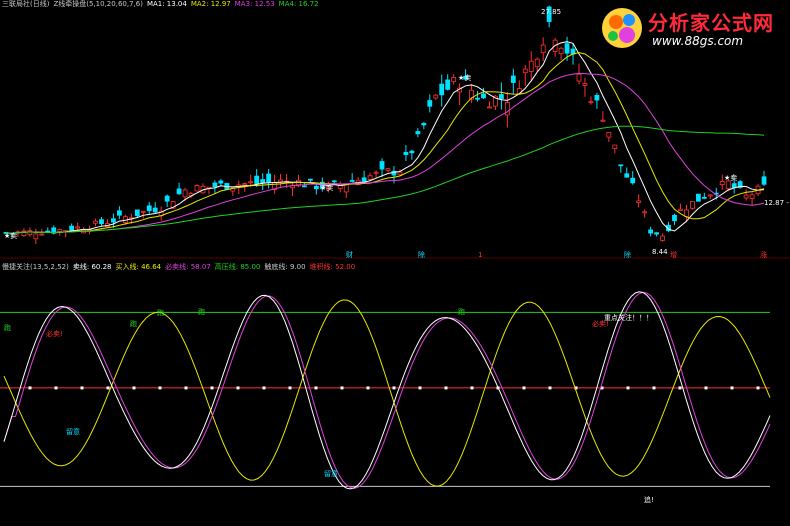  Describe the element at coordinates (54, 333) in the screenshot. I see `osc-label: 必卖!` at that location.